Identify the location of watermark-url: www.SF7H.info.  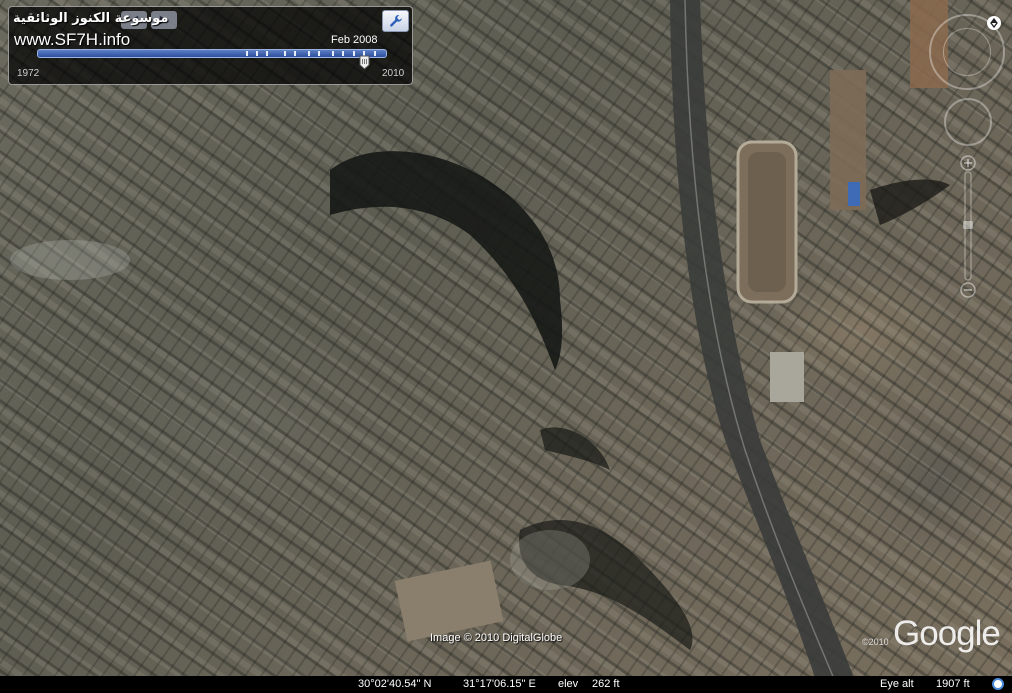
(72, 39).